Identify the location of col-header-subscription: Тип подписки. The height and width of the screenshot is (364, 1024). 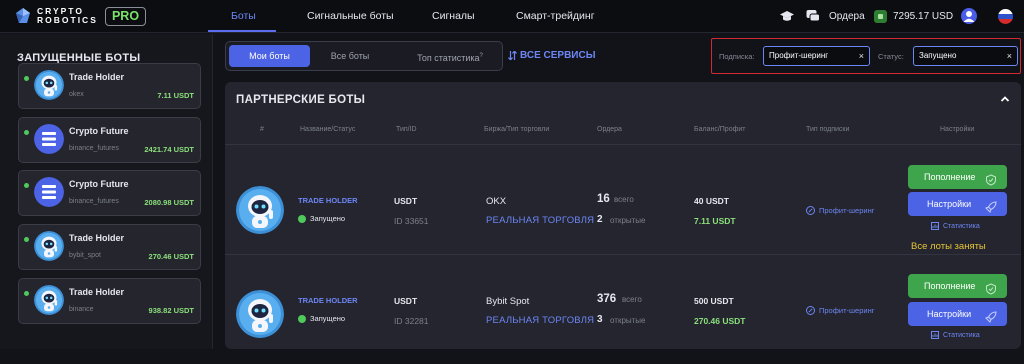
(828, 129).